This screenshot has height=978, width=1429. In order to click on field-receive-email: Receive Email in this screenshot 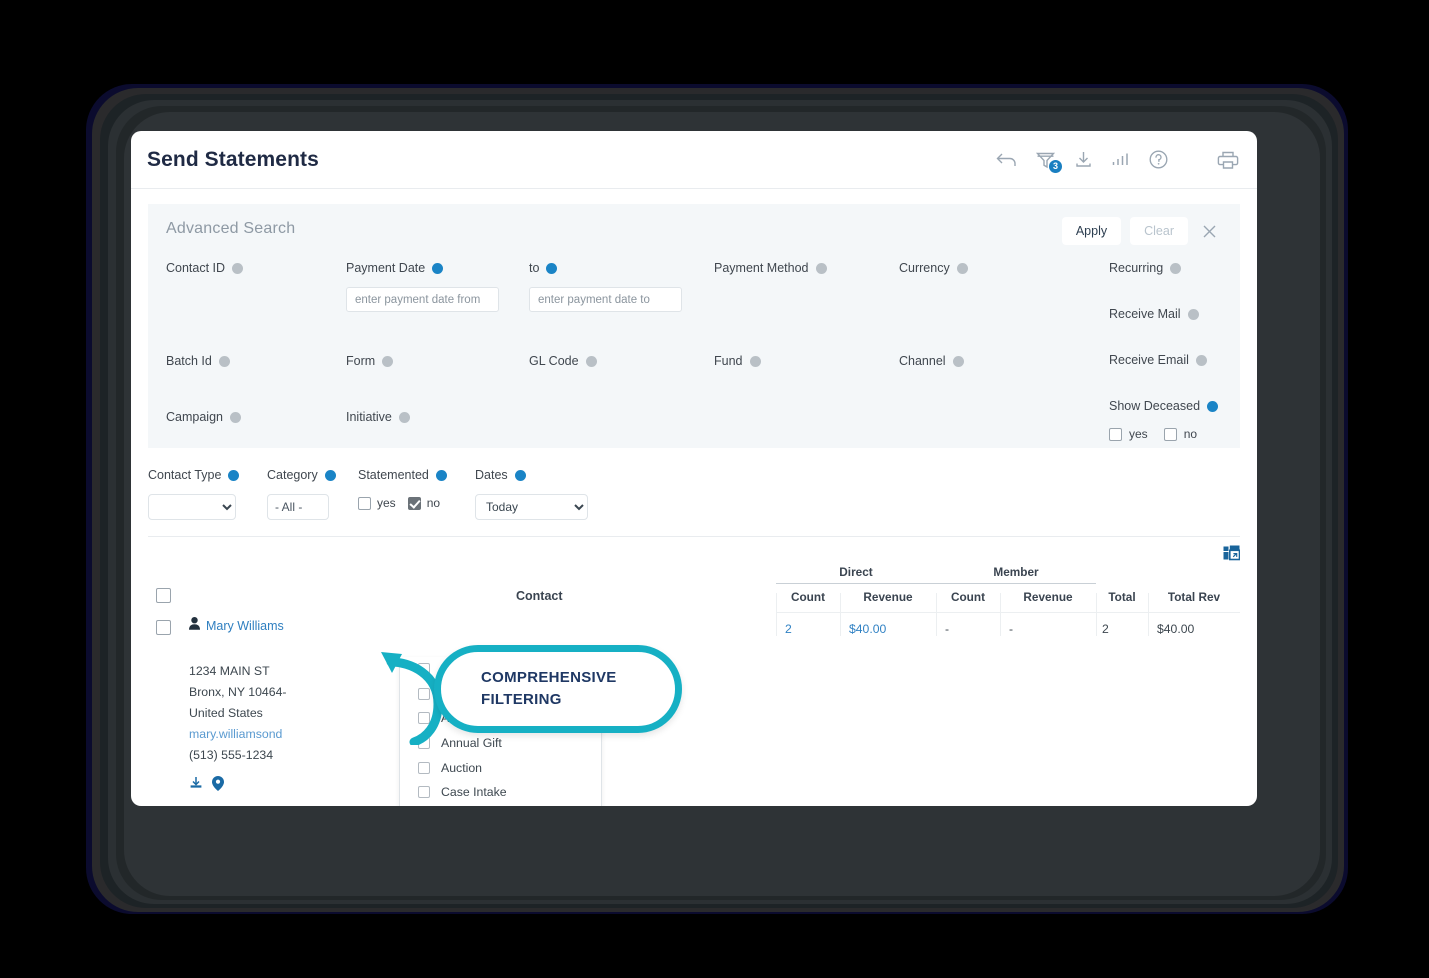, I will do `click(1183, 360)`.